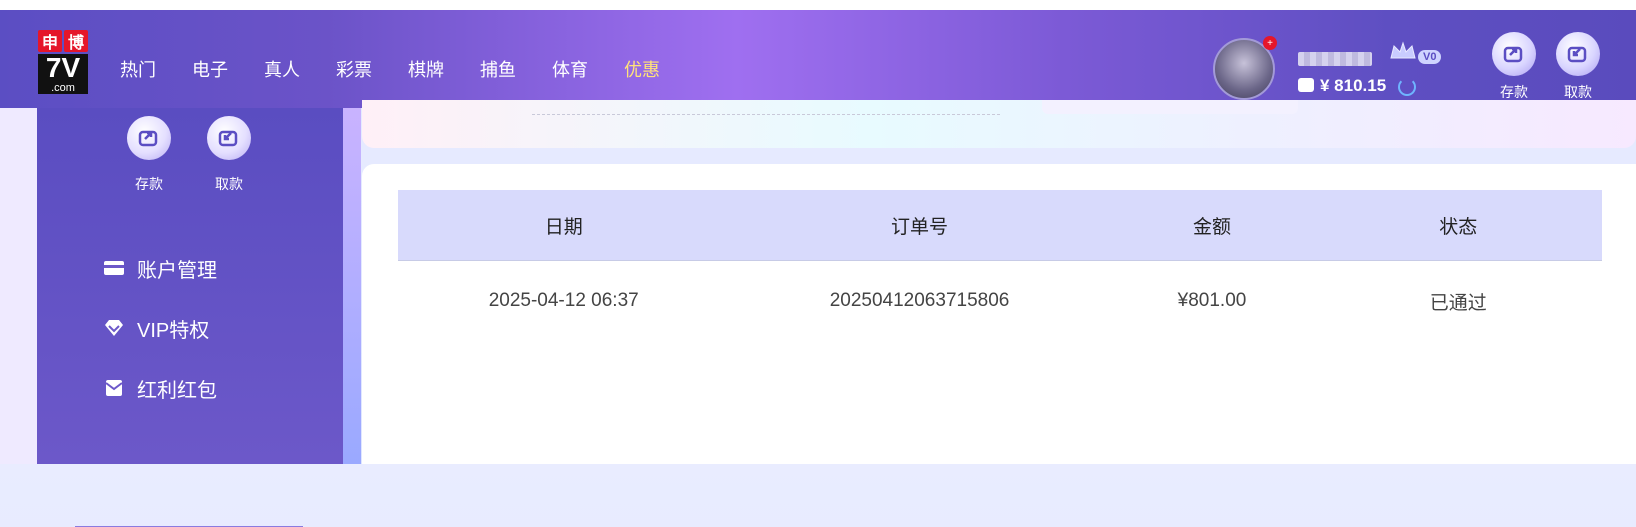  I want to click on logo-main: 7V, so click(63, 68).